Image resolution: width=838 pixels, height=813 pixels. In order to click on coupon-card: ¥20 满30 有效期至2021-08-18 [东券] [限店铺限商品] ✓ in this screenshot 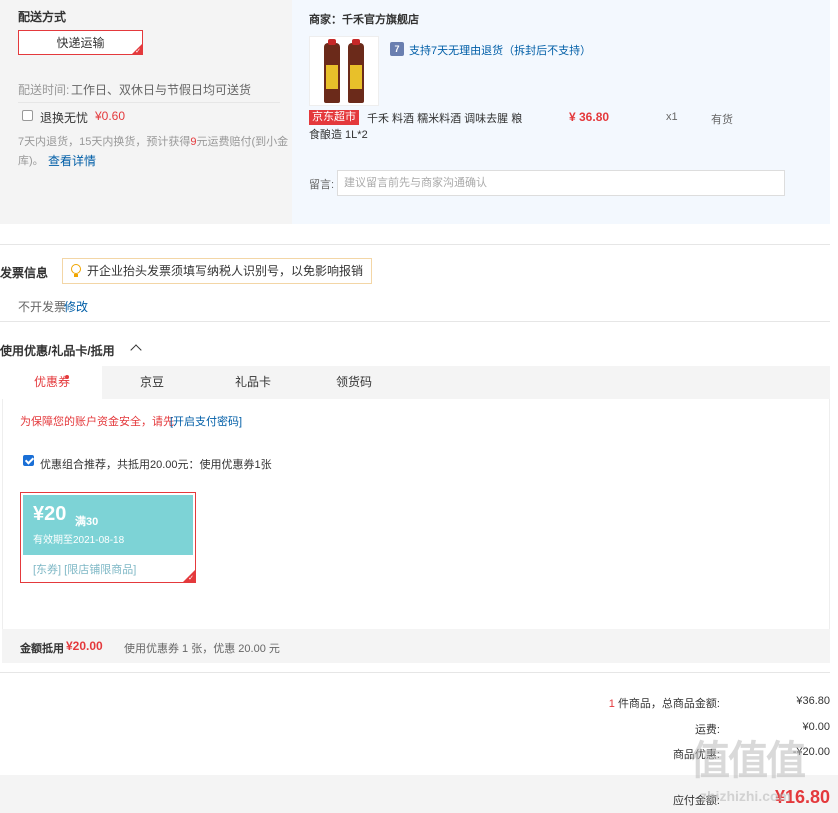, I will do `click(108, 537)`.